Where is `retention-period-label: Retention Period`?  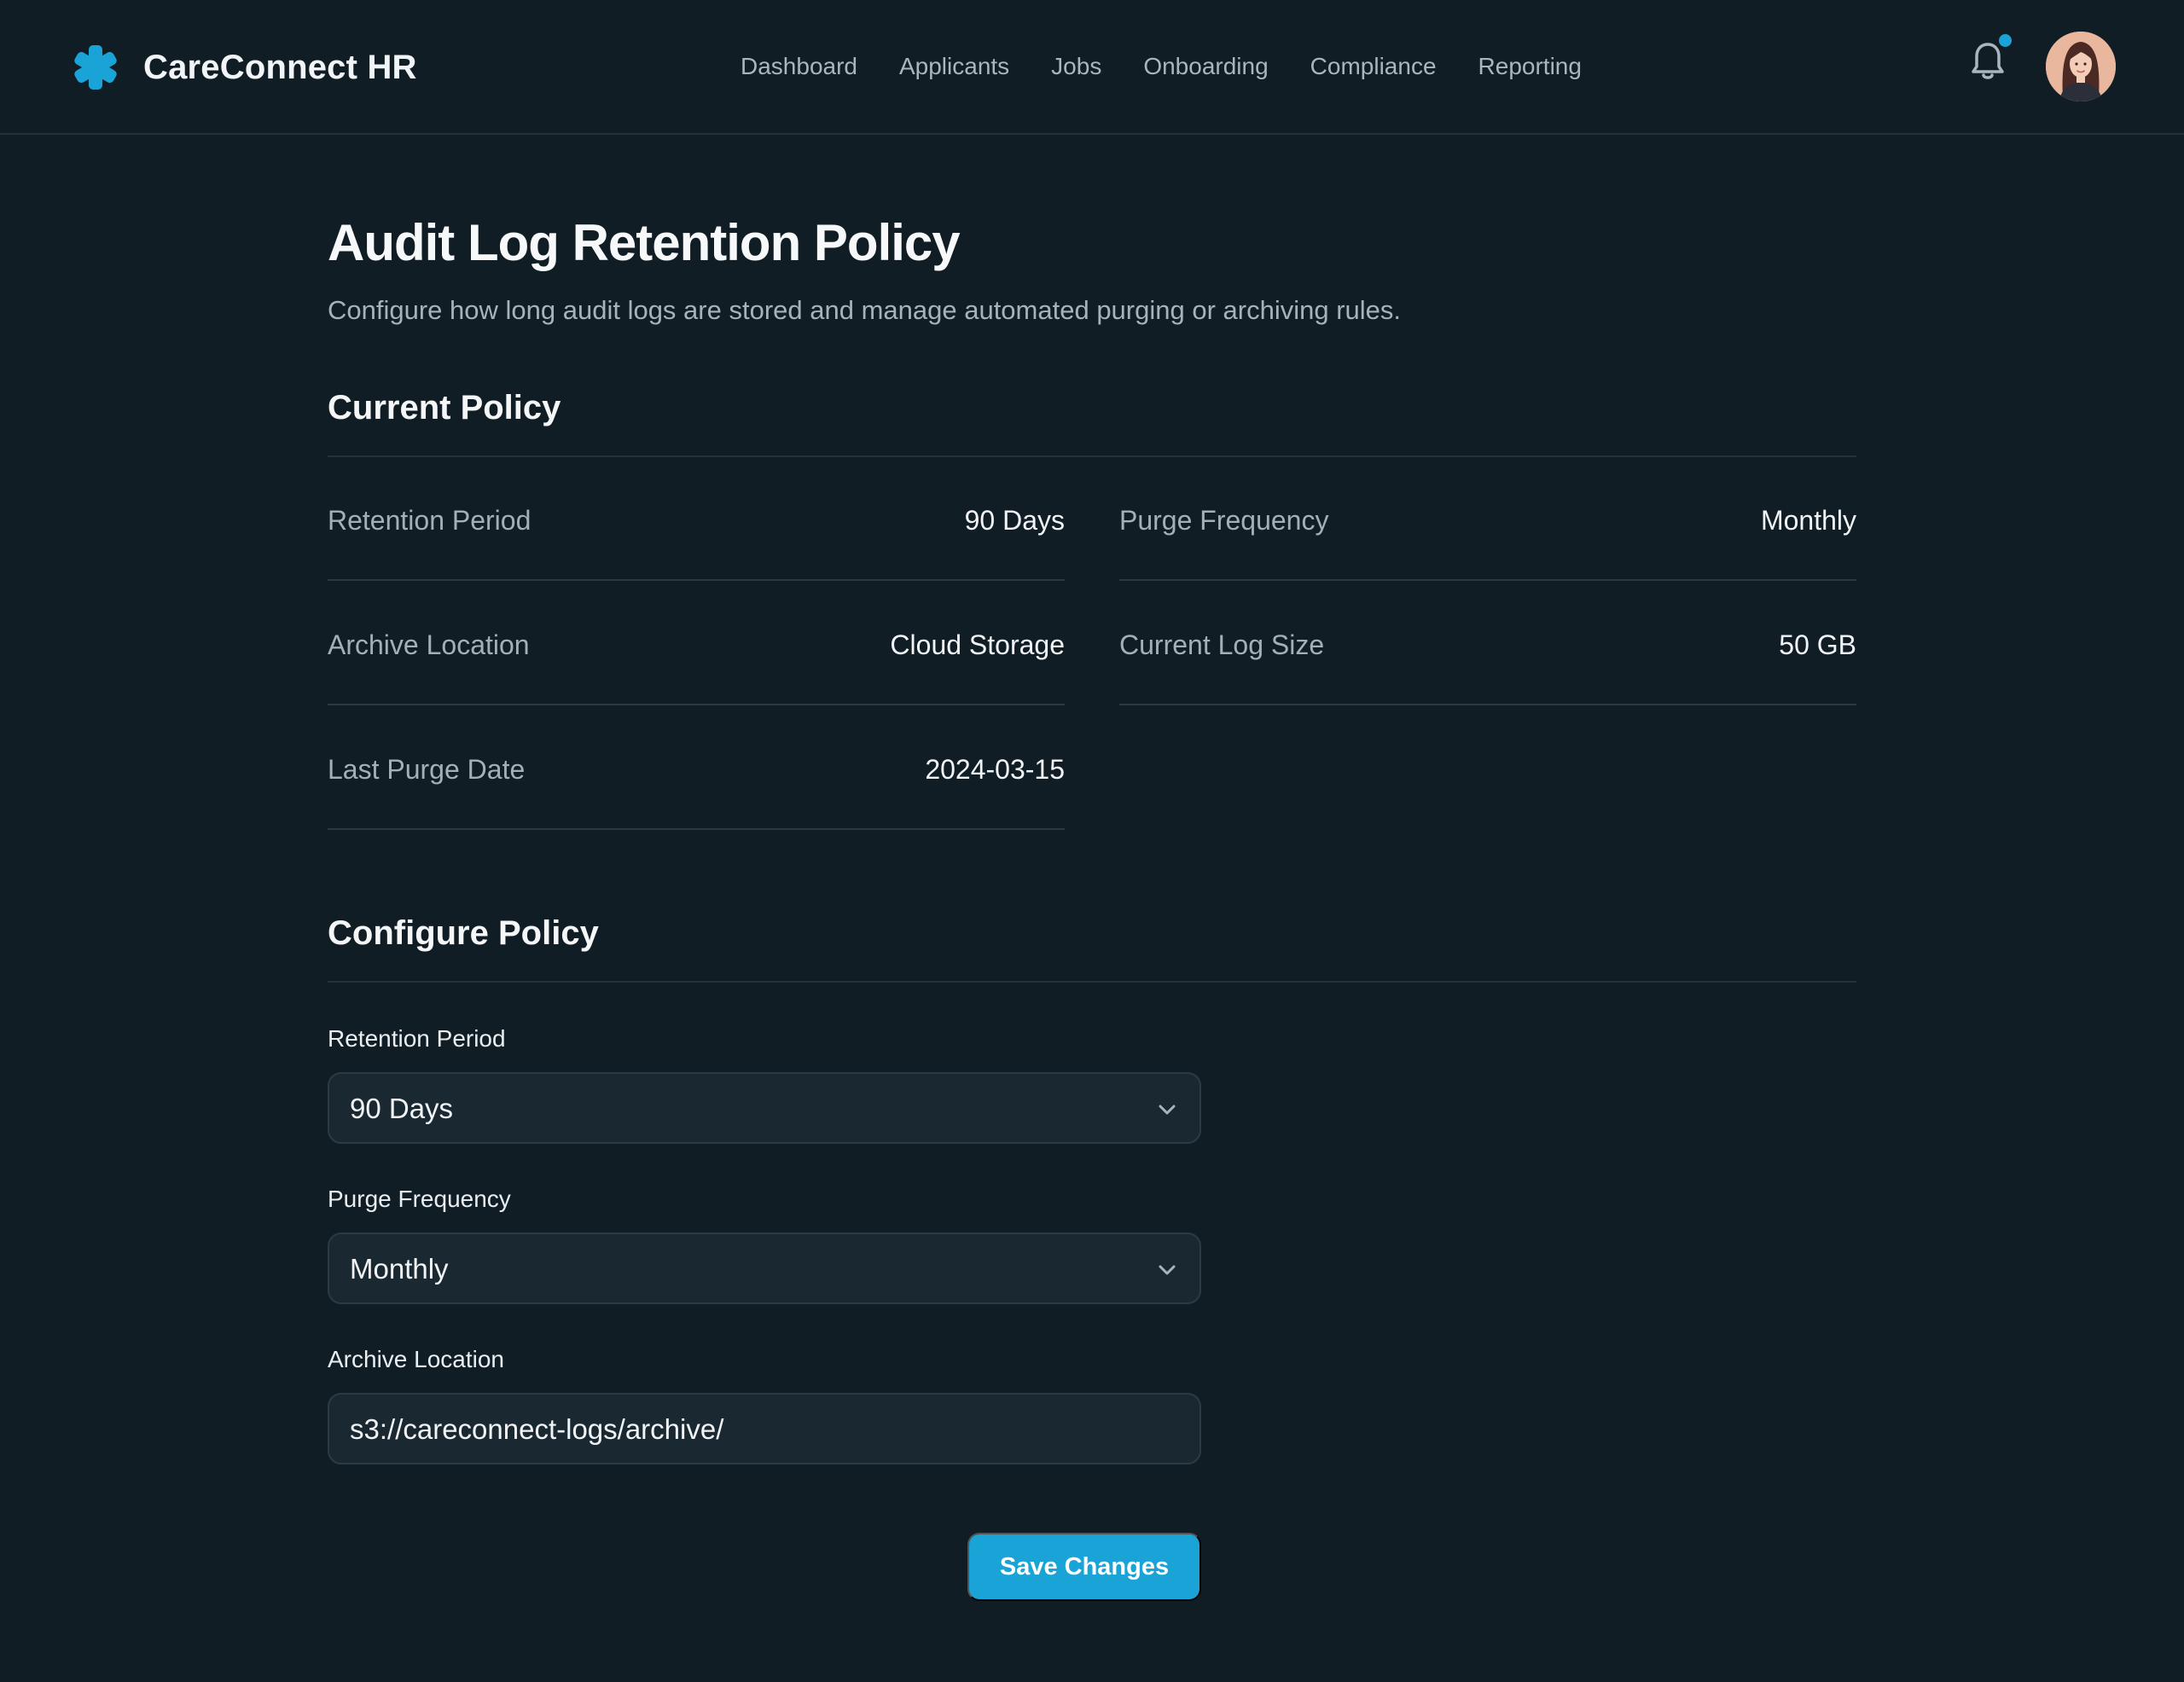
retention-period-label: Retention Period is located at coordinates (417, 1038).